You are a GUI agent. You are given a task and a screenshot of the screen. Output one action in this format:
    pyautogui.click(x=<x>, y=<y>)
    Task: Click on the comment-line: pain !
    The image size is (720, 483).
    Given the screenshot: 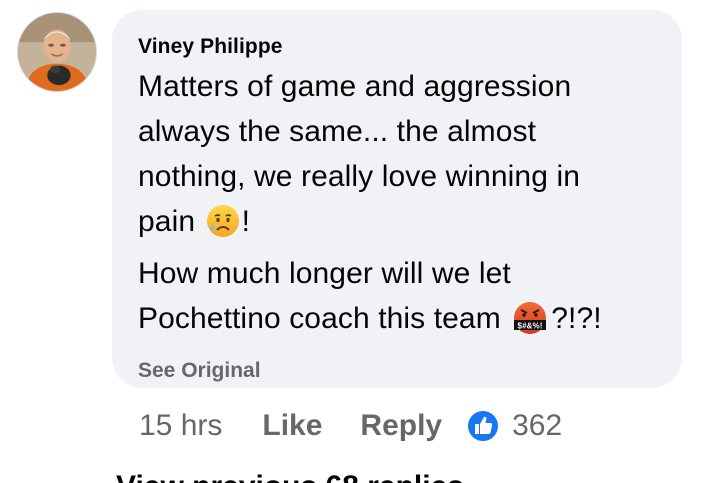 What is the action you would take?
    pyautogui.click(x=397, y=225)
    